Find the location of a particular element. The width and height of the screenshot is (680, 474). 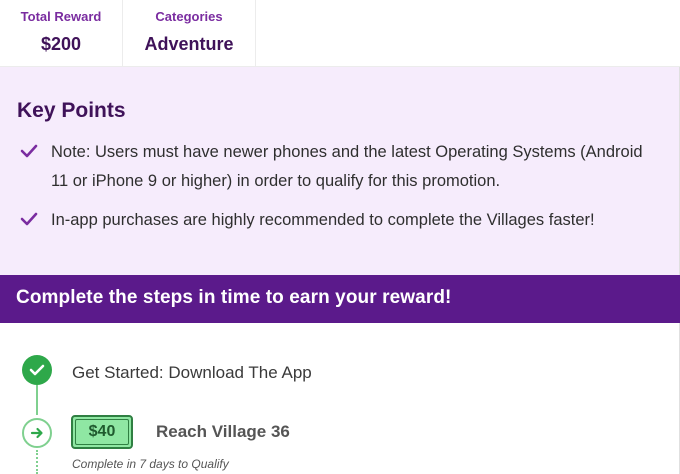

arrow-right-circle-icon is located at coordinates (37, 433).